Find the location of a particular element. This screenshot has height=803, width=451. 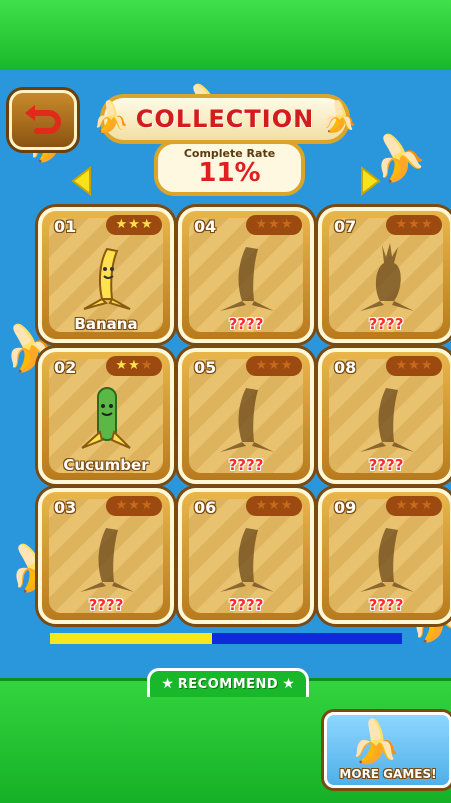

collection-card: 06 ★ ★ ★???? is located at coordinates (246, 556).